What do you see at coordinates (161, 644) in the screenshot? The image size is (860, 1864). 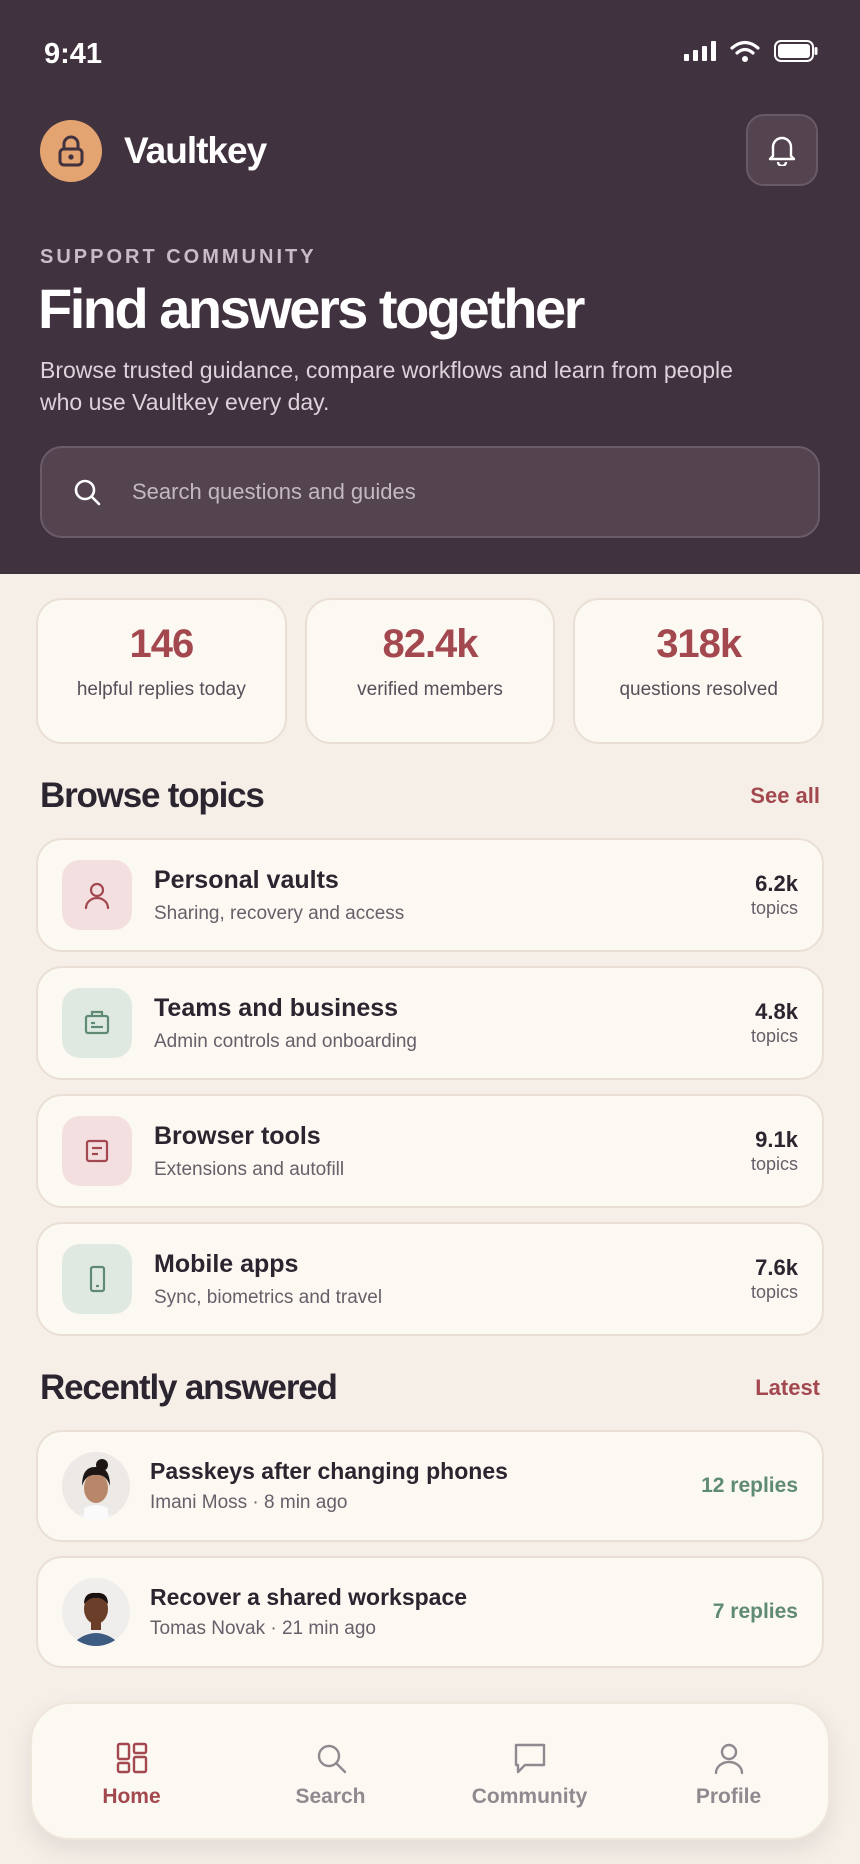 I see `stat-value: 146` at bounding box center [161, 644].